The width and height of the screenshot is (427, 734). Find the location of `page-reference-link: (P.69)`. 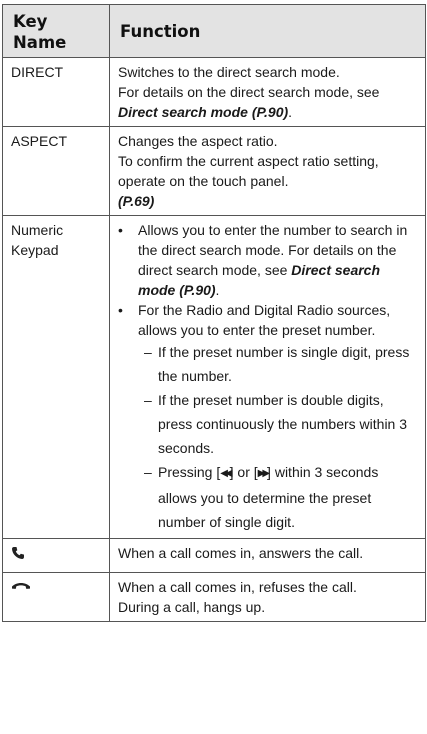

page-reference-link: (P.69) is located at coordinates (268, 201).